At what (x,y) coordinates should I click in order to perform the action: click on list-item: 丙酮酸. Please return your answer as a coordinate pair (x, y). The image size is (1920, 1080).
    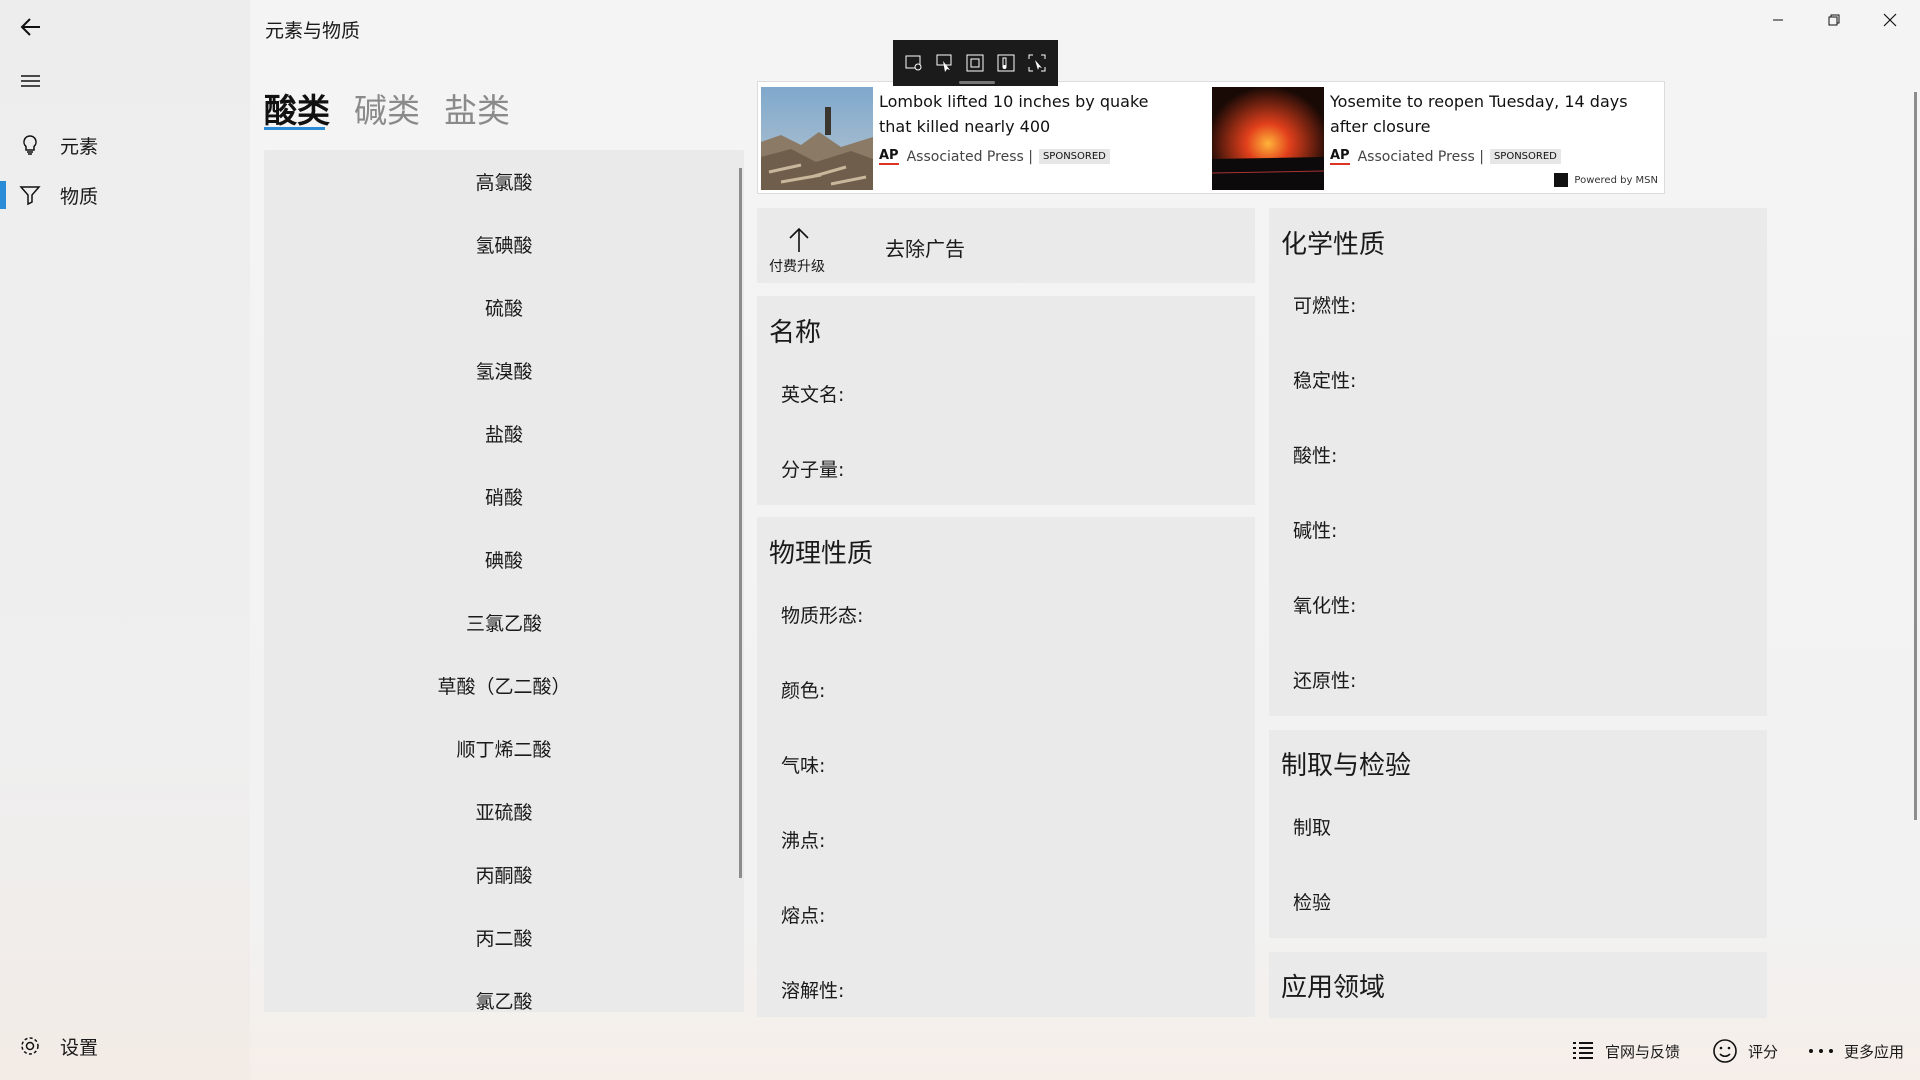
    Looking at the image, I should click on (504, 874).